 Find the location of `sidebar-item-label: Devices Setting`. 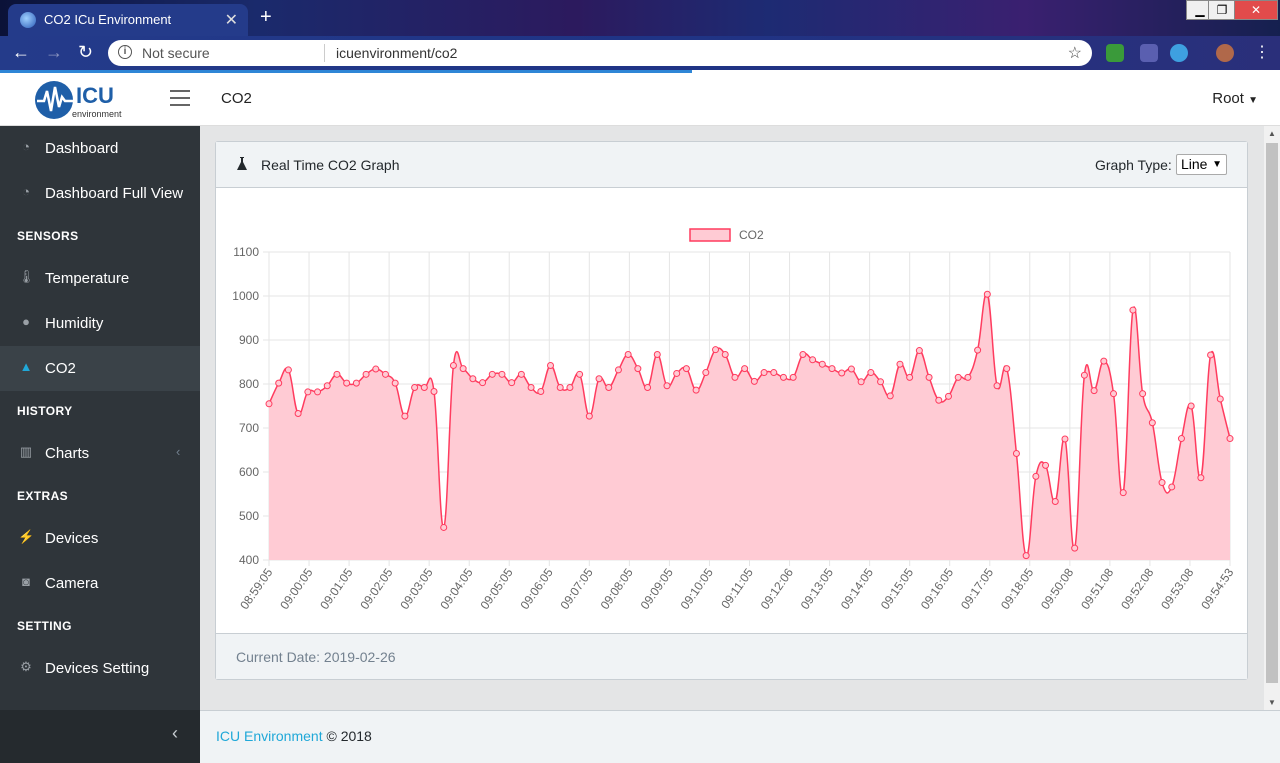

sidebar-item-label: Devices Setting is located at coordinates (97, 668).